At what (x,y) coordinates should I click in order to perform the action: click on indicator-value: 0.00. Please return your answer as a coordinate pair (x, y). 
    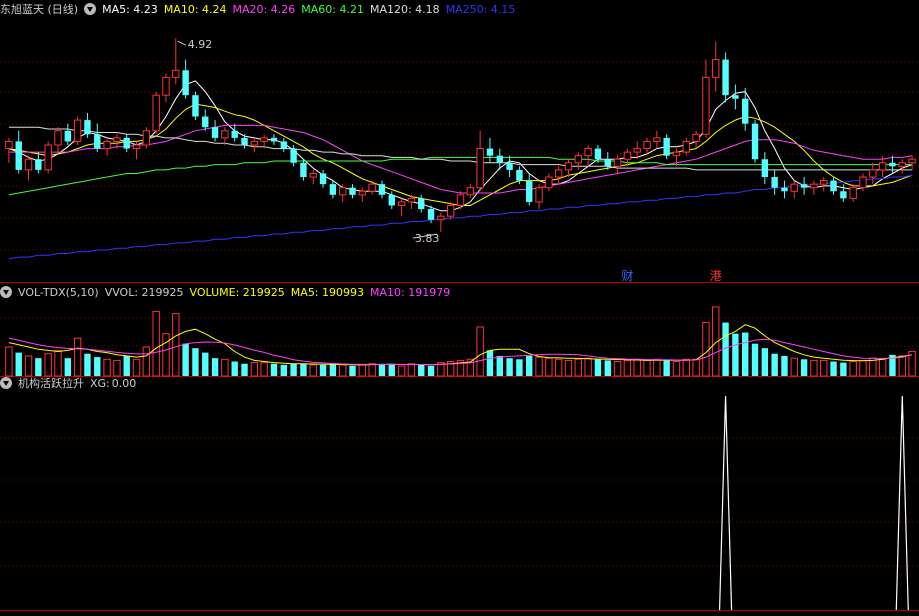
    Looking at the image, I should click on (124, 383).